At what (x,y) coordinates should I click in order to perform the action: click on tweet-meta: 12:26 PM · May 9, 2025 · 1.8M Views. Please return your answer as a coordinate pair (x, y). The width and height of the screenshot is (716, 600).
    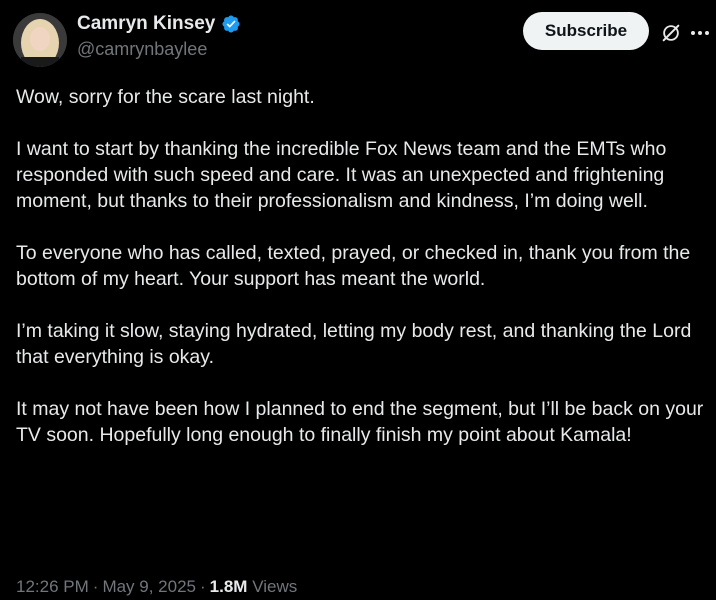
    Looking at the image, I should click on (157, 586).